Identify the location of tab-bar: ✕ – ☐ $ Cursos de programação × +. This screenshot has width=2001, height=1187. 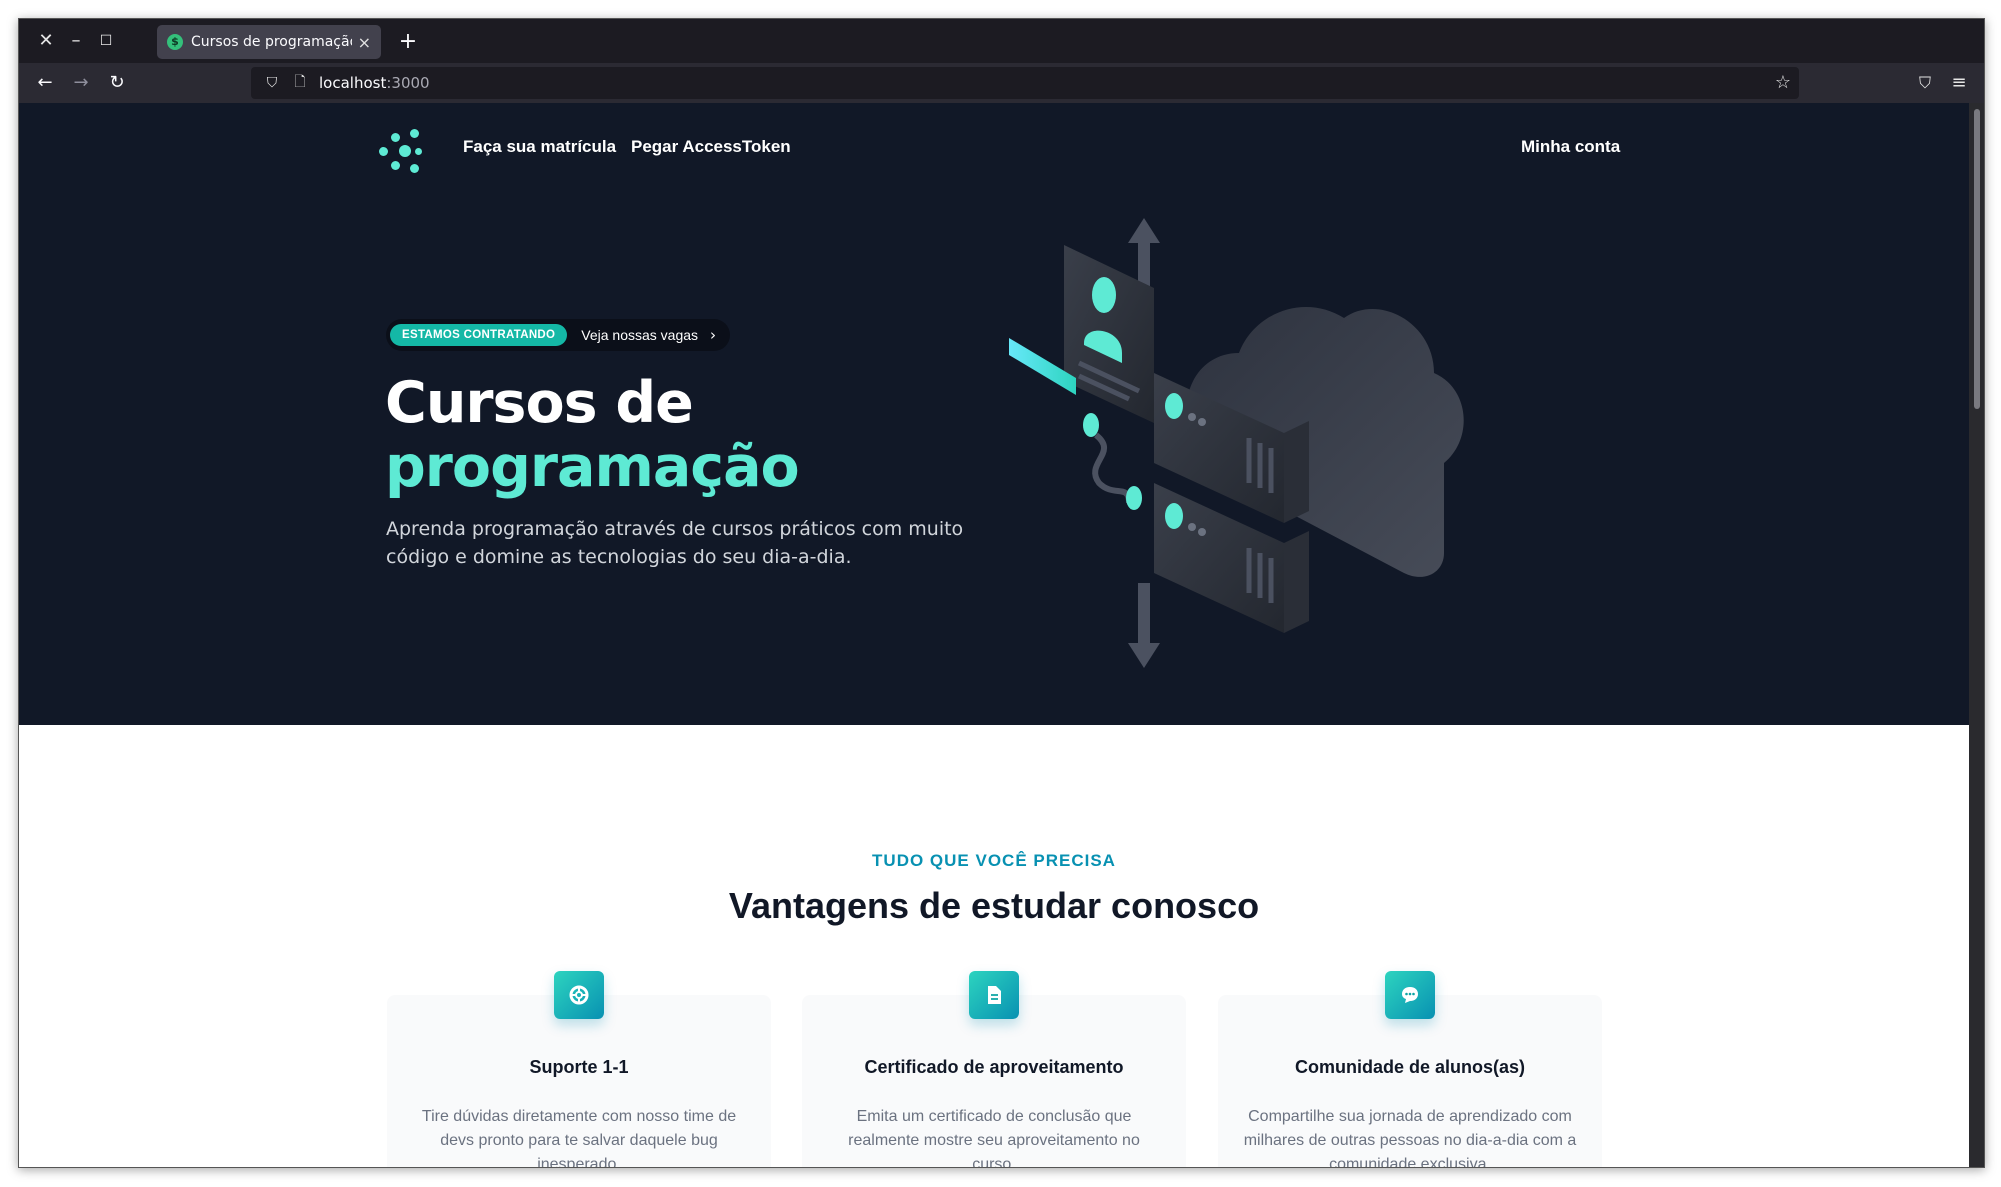
(1001, 41).